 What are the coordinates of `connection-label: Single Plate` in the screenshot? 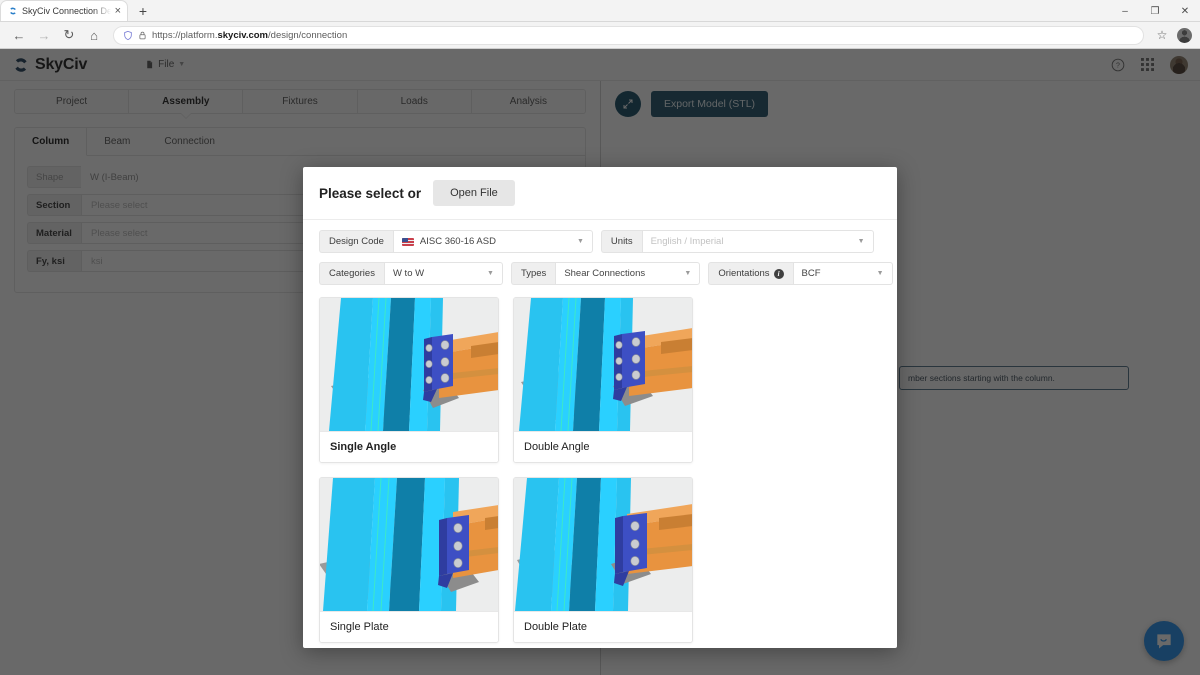 It's located at (409, 626).